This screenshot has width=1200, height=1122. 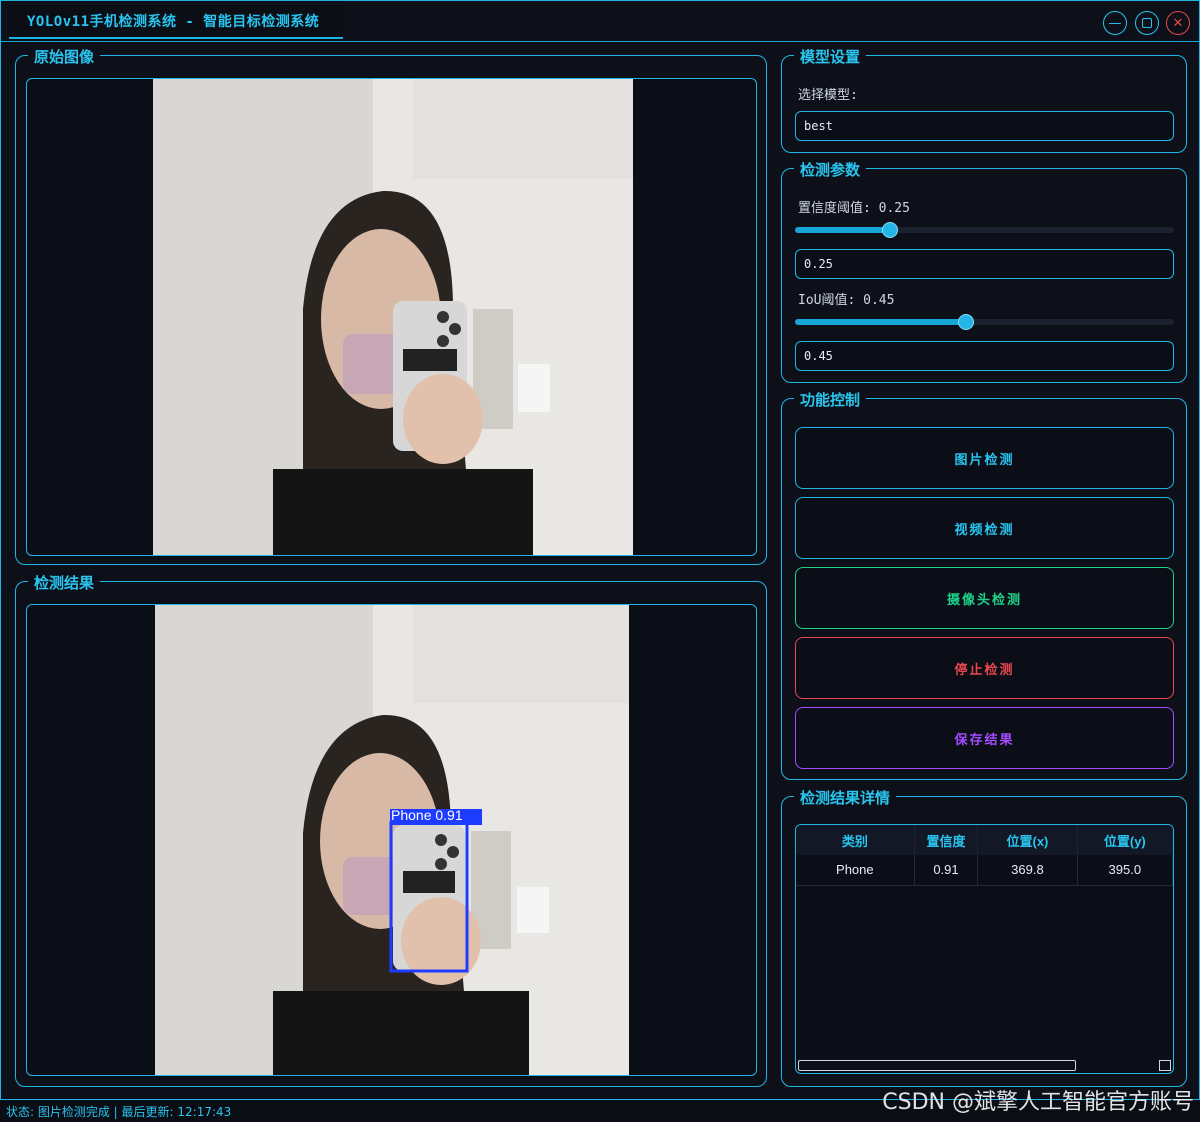 I want to click on scrollbar-corner, so click(x=1165, y=1065).